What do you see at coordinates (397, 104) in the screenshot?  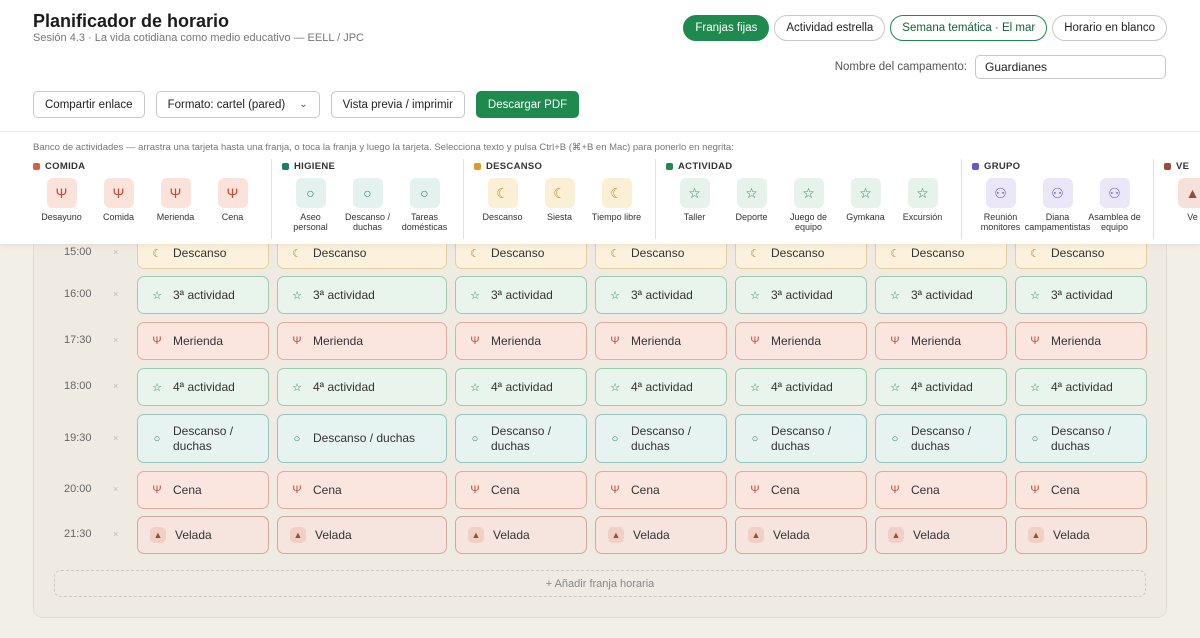 I see `preview-print-button: Vista previa / imprimir` at bounding box center [397, 104].